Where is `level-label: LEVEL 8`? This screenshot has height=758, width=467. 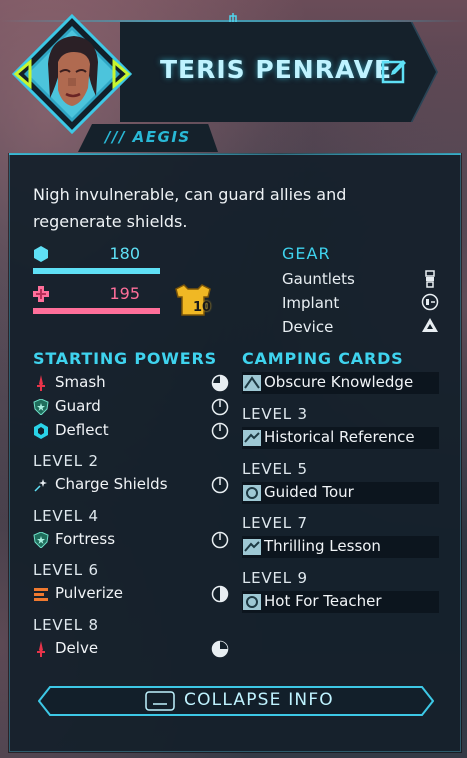 level-label: LEVEL 8 is located at coordinates (66, 625).